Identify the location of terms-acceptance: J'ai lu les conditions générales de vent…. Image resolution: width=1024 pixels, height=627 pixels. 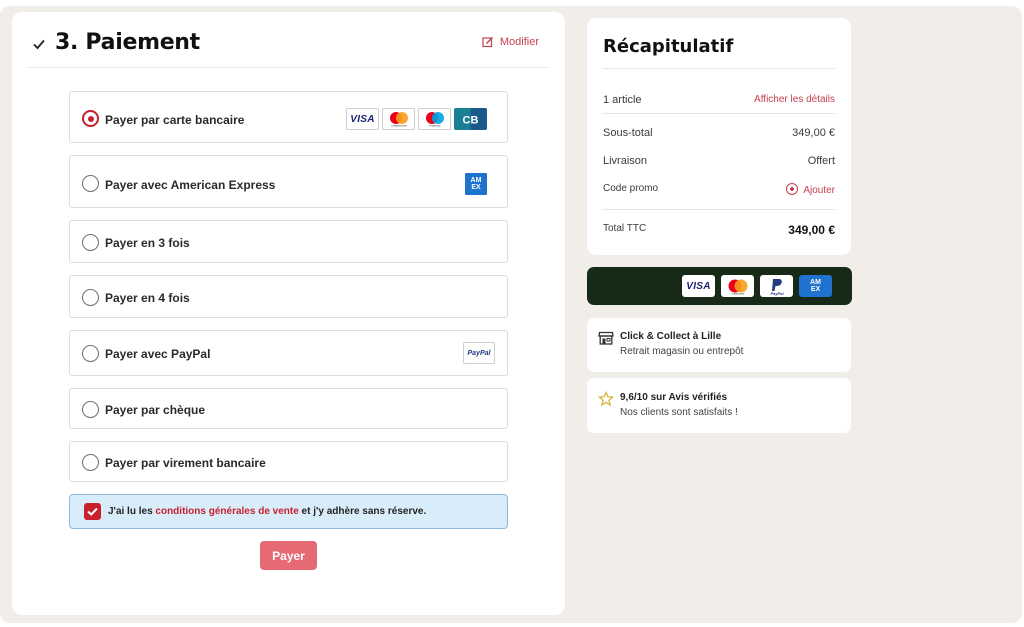
(288, 511).